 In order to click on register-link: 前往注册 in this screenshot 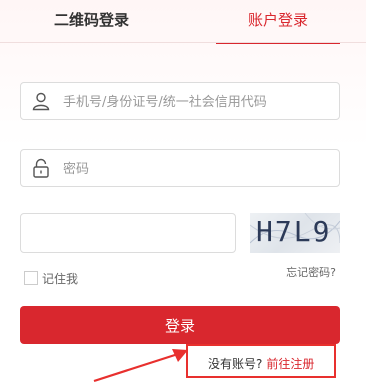, I will do `click(290, 364)`.